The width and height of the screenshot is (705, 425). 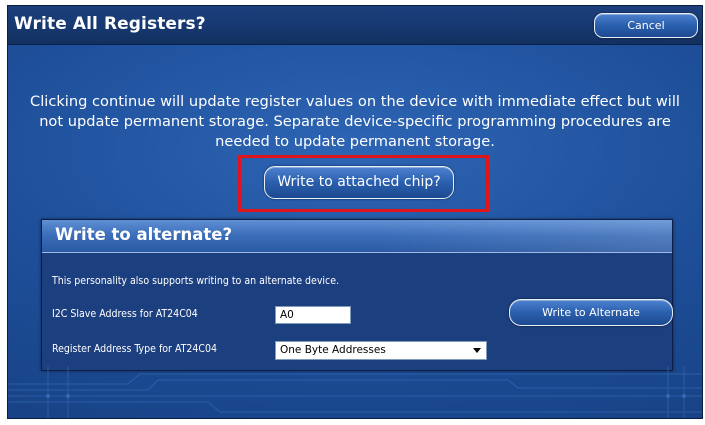 What do you see at coordinates (110, 24) in the screenshot?
I see `dialog-title: Write All Registers?` at bounding box center [110, 24].